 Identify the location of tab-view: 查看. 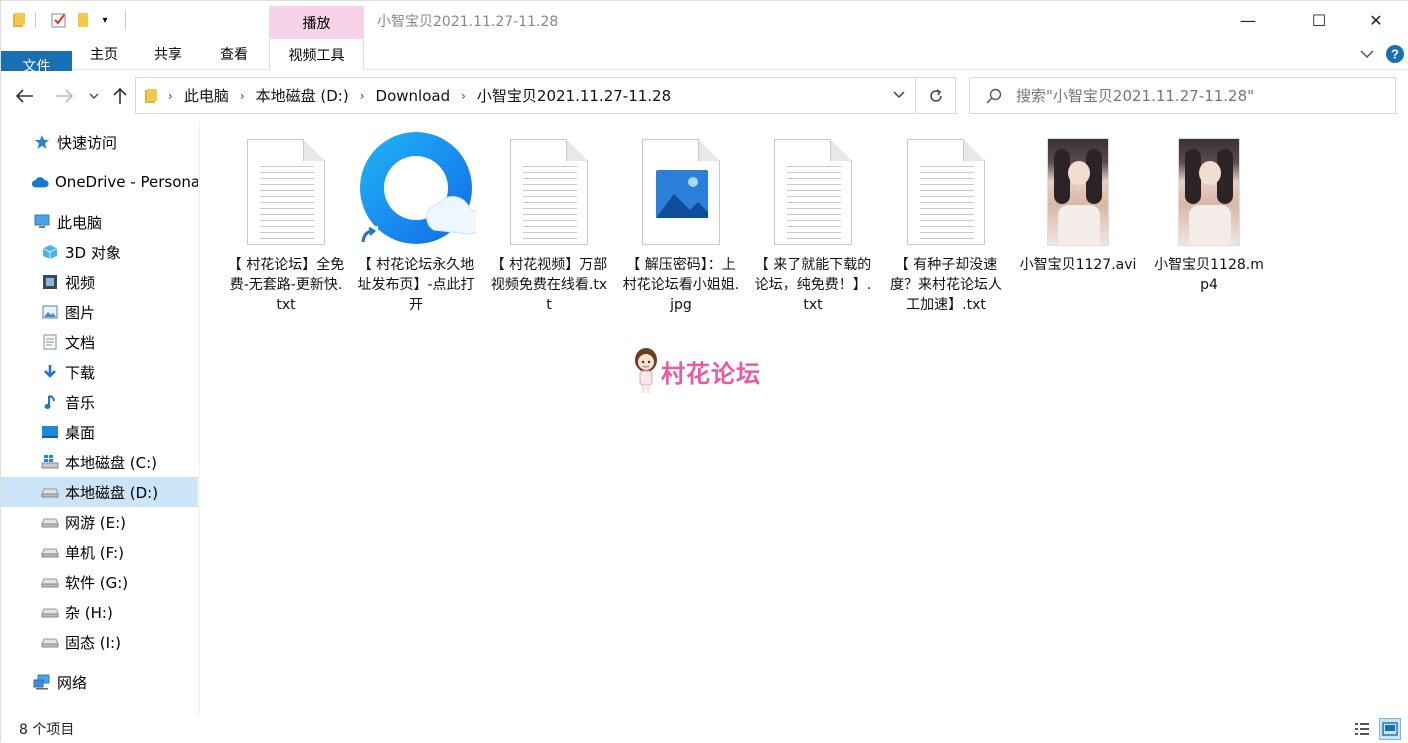
(234, 54).